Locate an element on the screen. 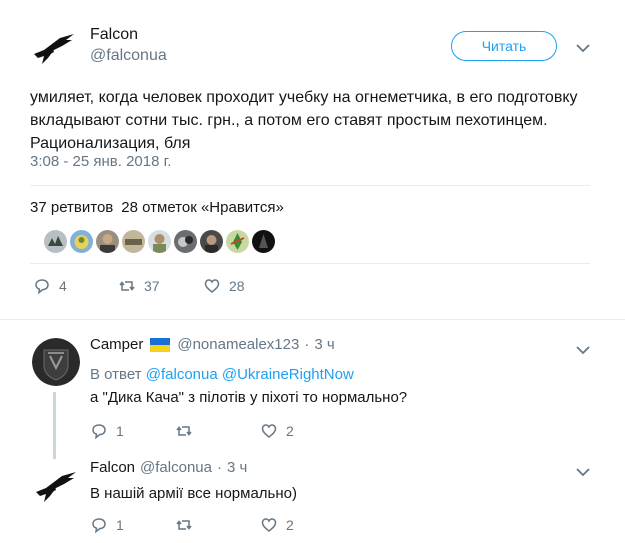 This screenshot has width=625, height=543. retweets-label: ретвитов is located at coordinates (82, 207).